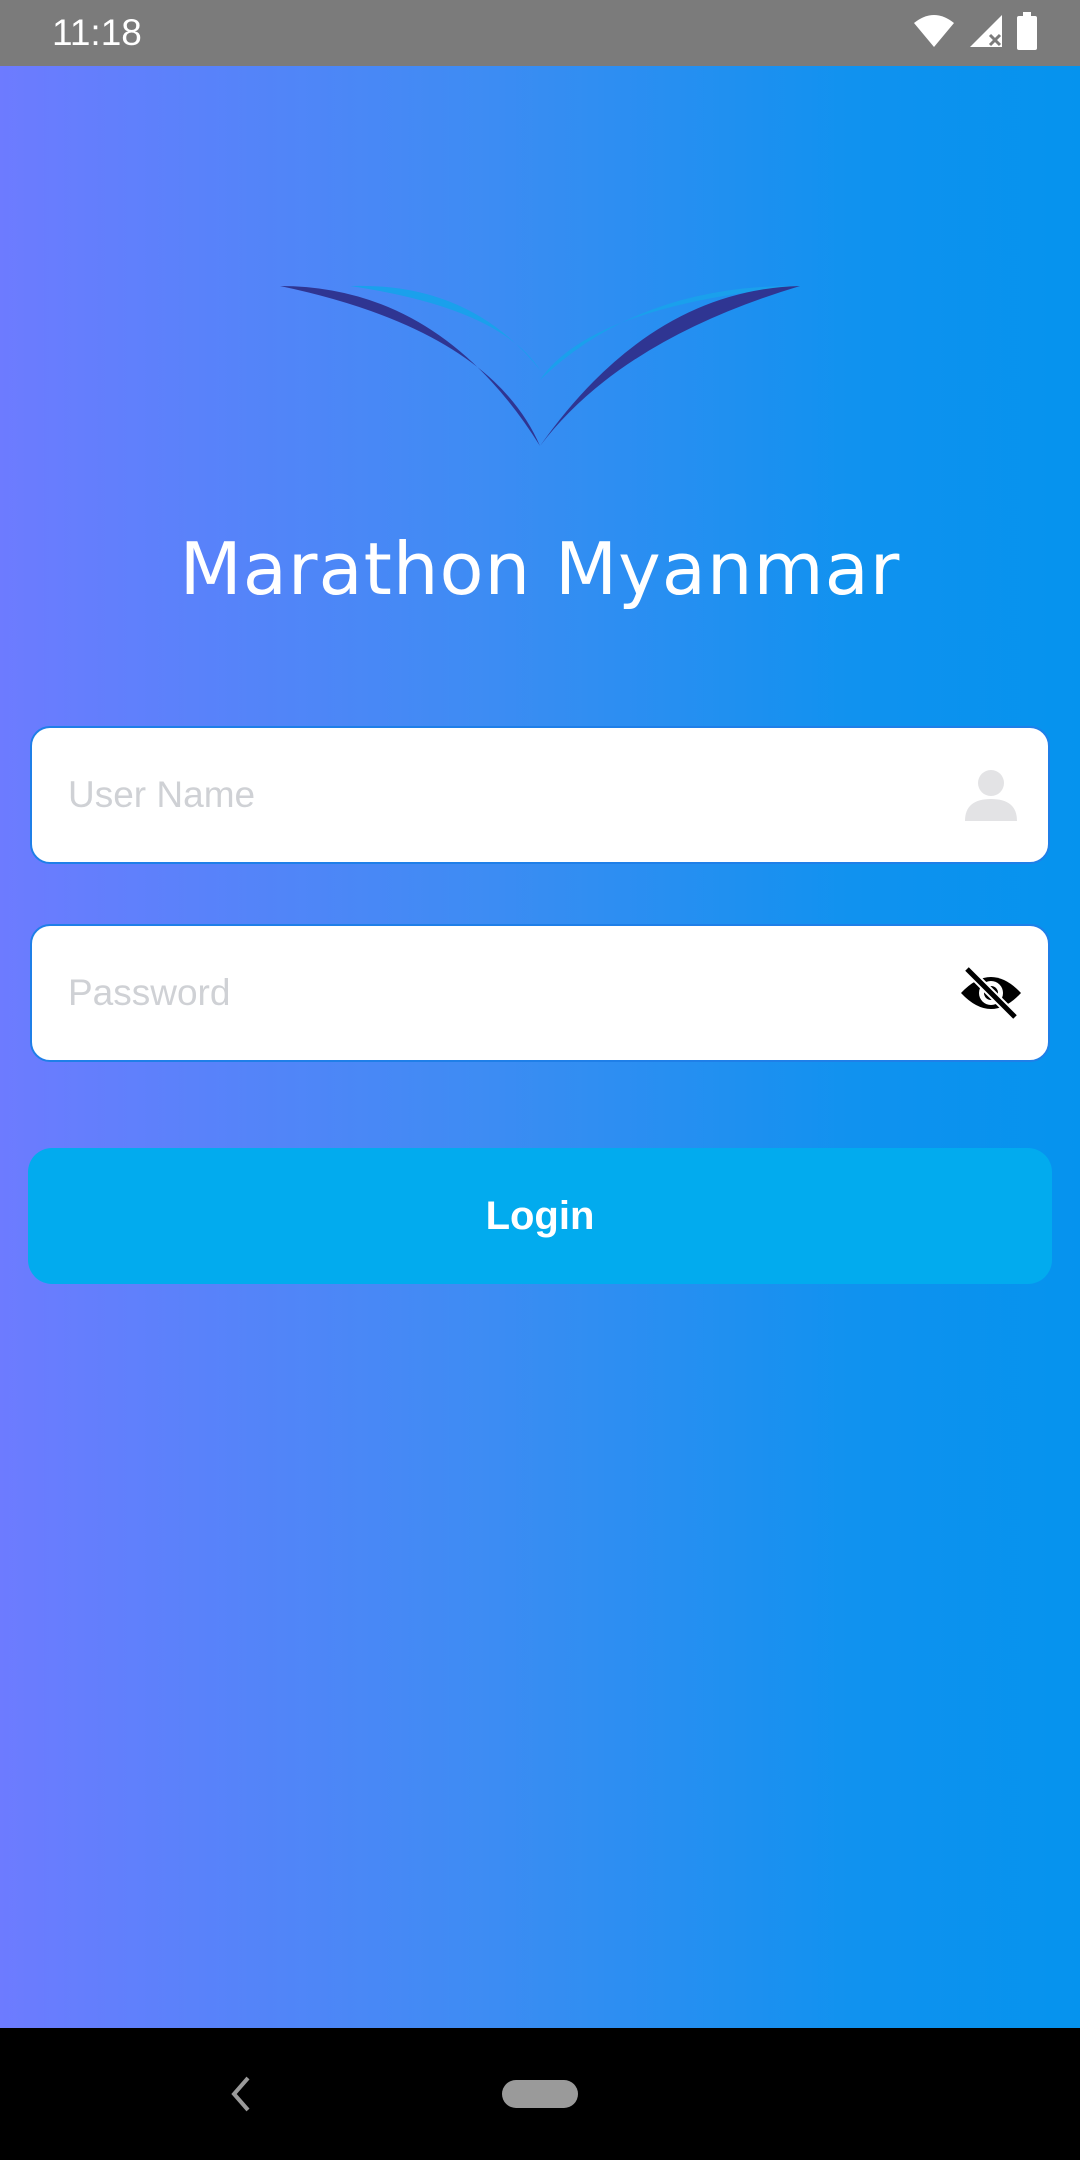 The height and width of the screenshot is (2160, 1080). Describe the element at coordinates (498, 993) in the screenshot. I see `password-input` at that location.